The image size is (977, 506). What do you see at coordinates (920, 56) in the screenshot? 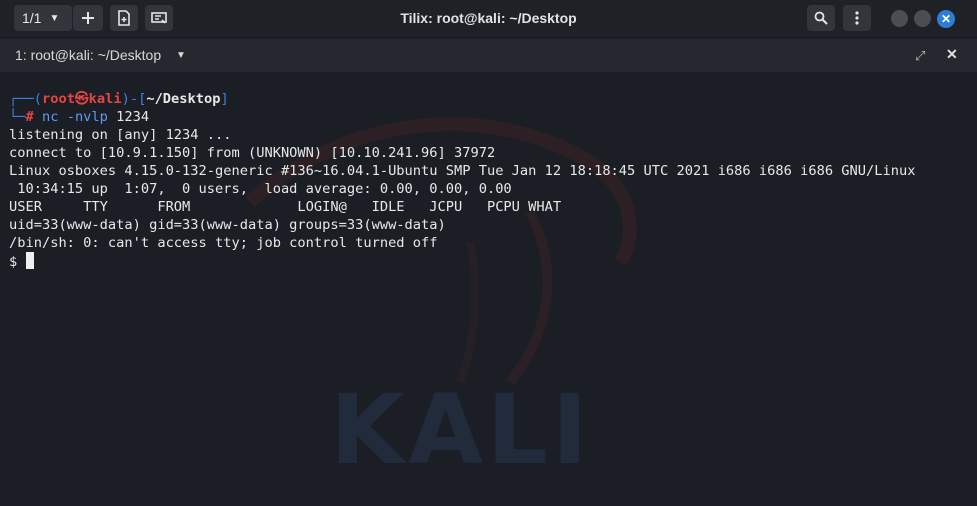
I see `maximize-icon: ⤢` at bounding box center [920, 56].